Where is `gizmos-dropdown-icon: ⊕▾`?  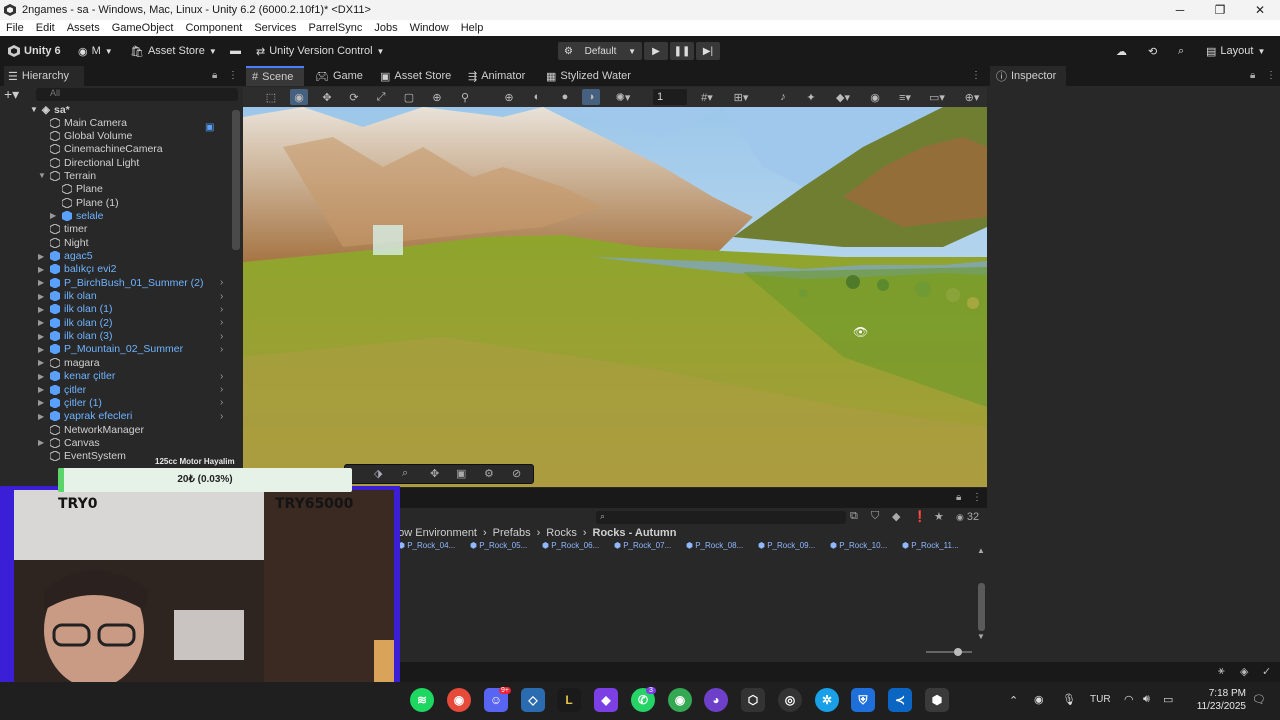 gizmos-dropdown-icon: ⊕▾ is located at coordinates (972, 97).